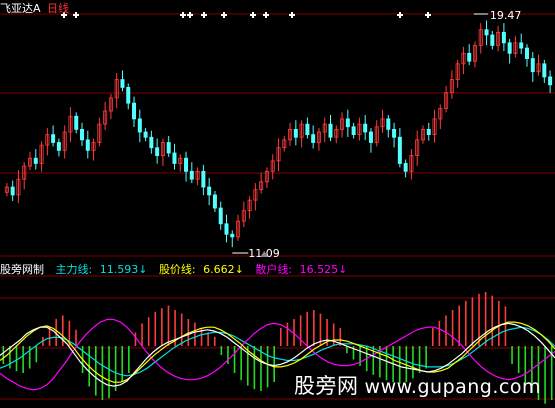 This screenshot has width=555, height=408. Describe the element at coordinates (343, 269) in the screenshot. I see `retail-arrow: ↓` at that location.